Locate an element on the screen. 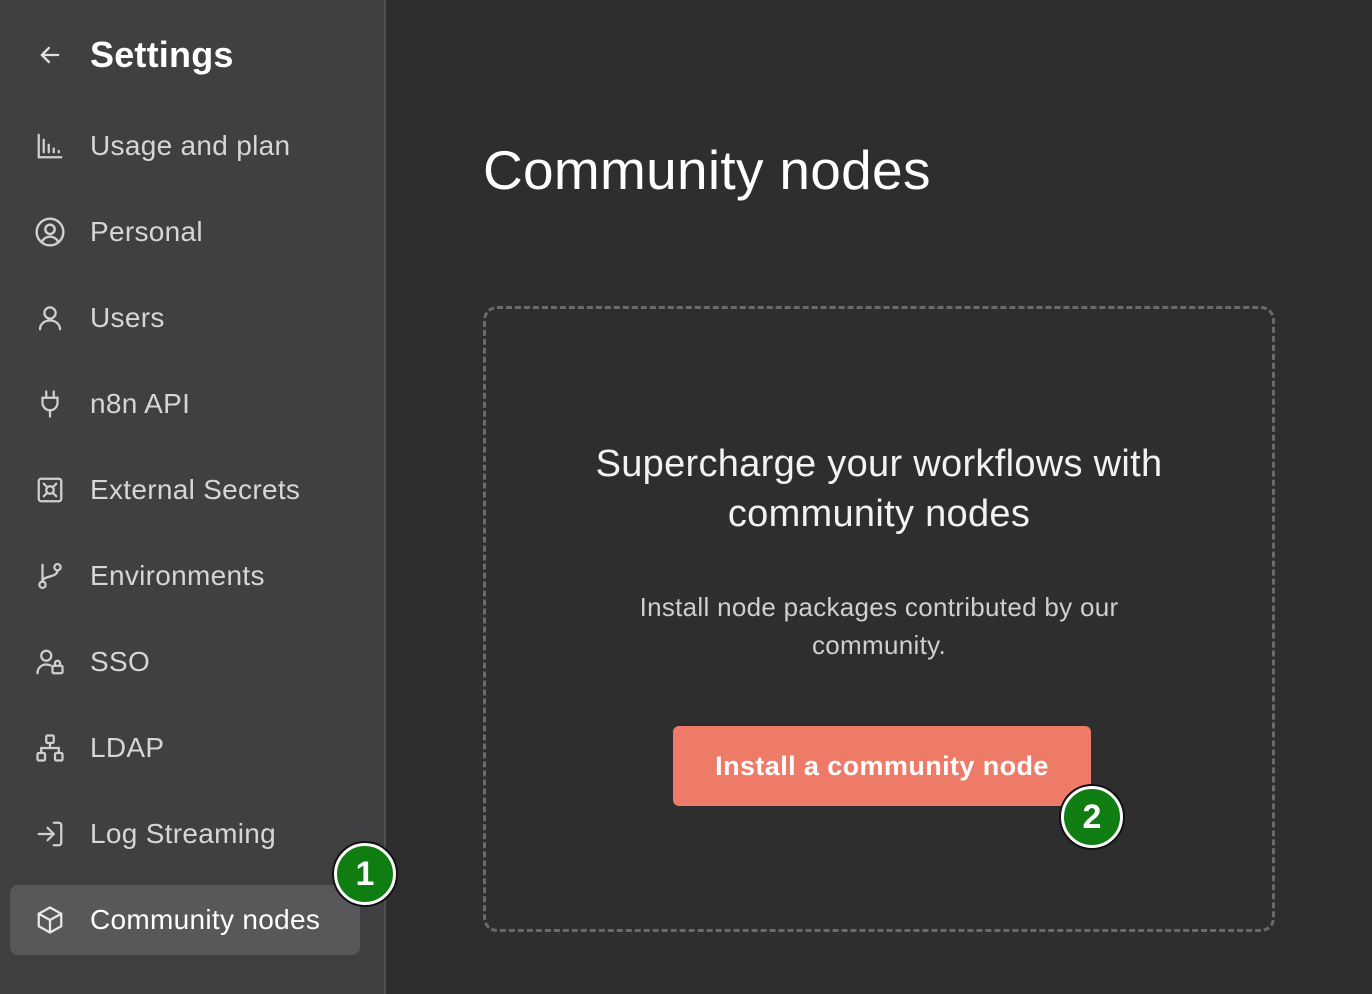 The width and height of the screenshot is (1372, 994). sidebar-title: Settings is located at coordinates (162, 54).